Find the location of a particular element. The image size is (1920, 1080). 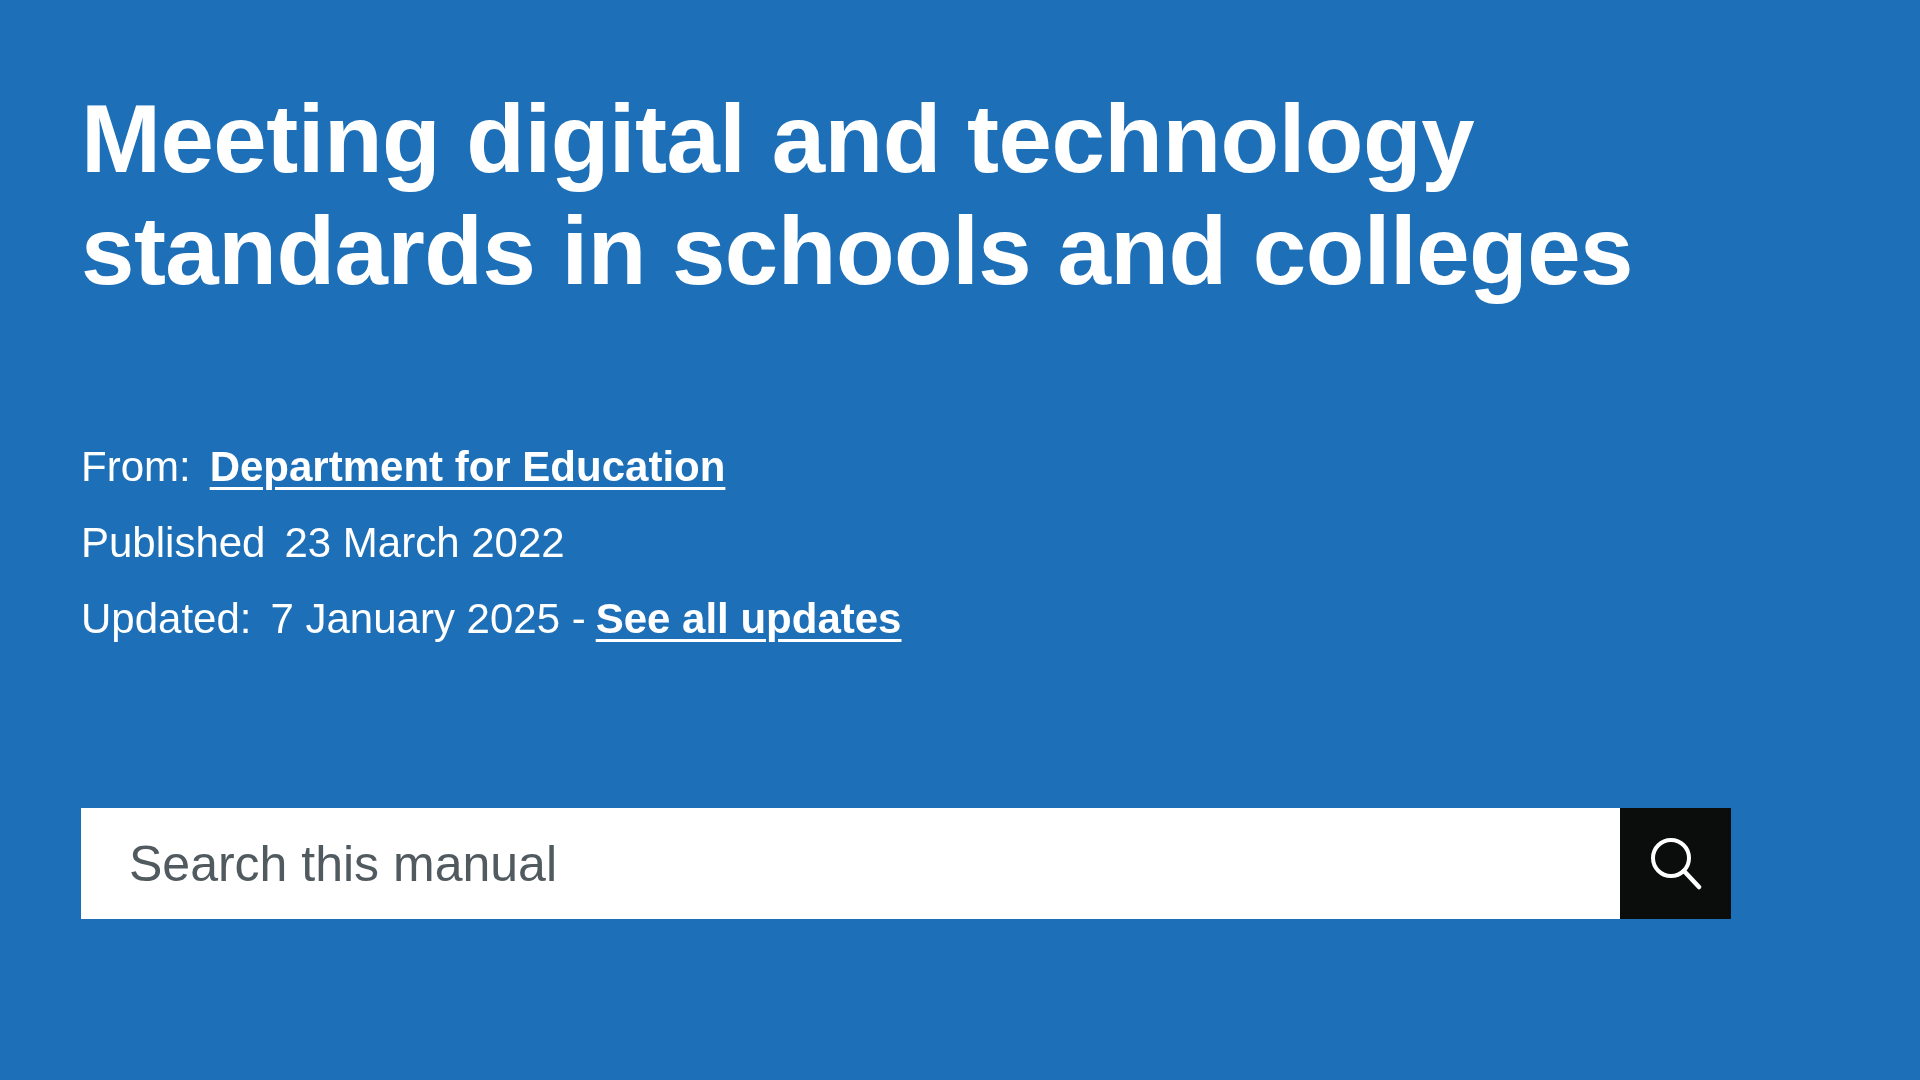

metadata-value: 7 January 2025 - is located at coordinates (428, 619).